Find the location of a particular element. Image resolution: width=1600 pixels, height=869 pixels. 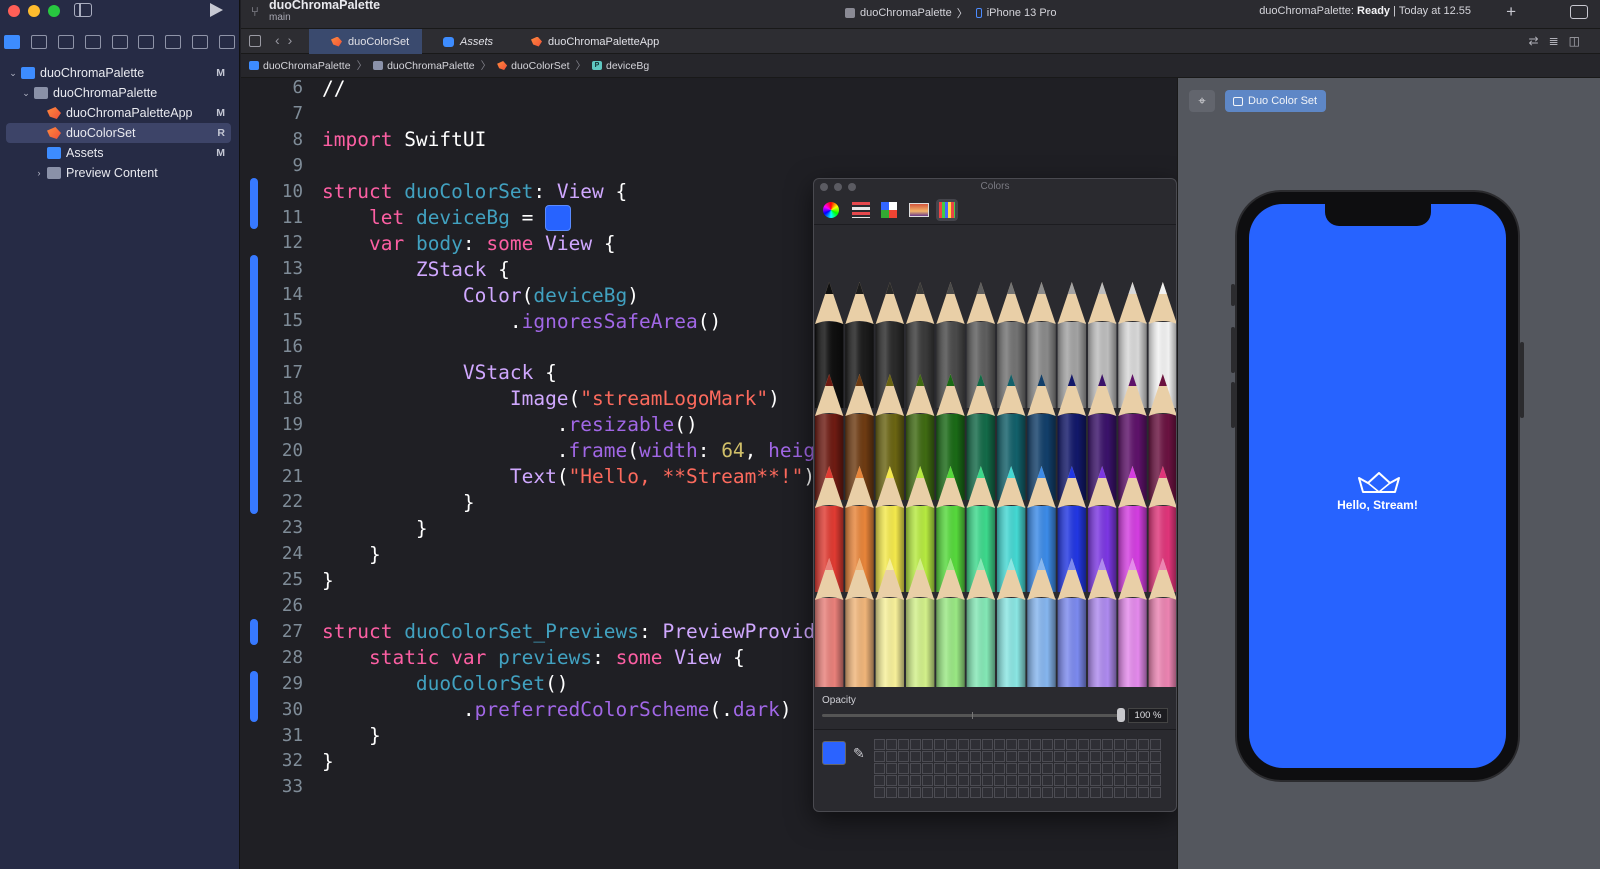

project-tree-item: duoChromaPaletteApp M is located at coordinates (118, 113).